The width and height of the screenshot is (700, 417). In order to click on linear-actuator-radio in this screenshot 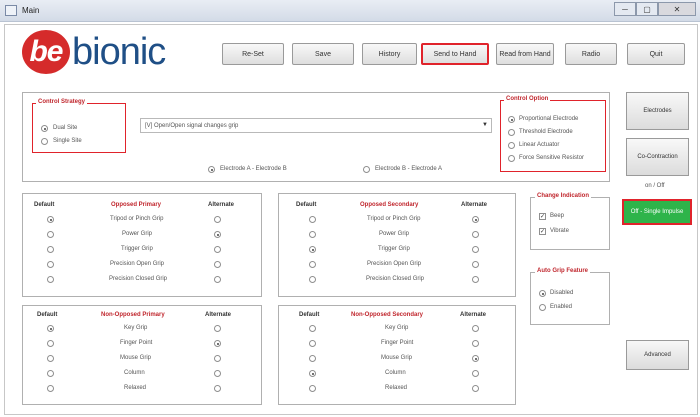, I will do `click(511, 145)`.